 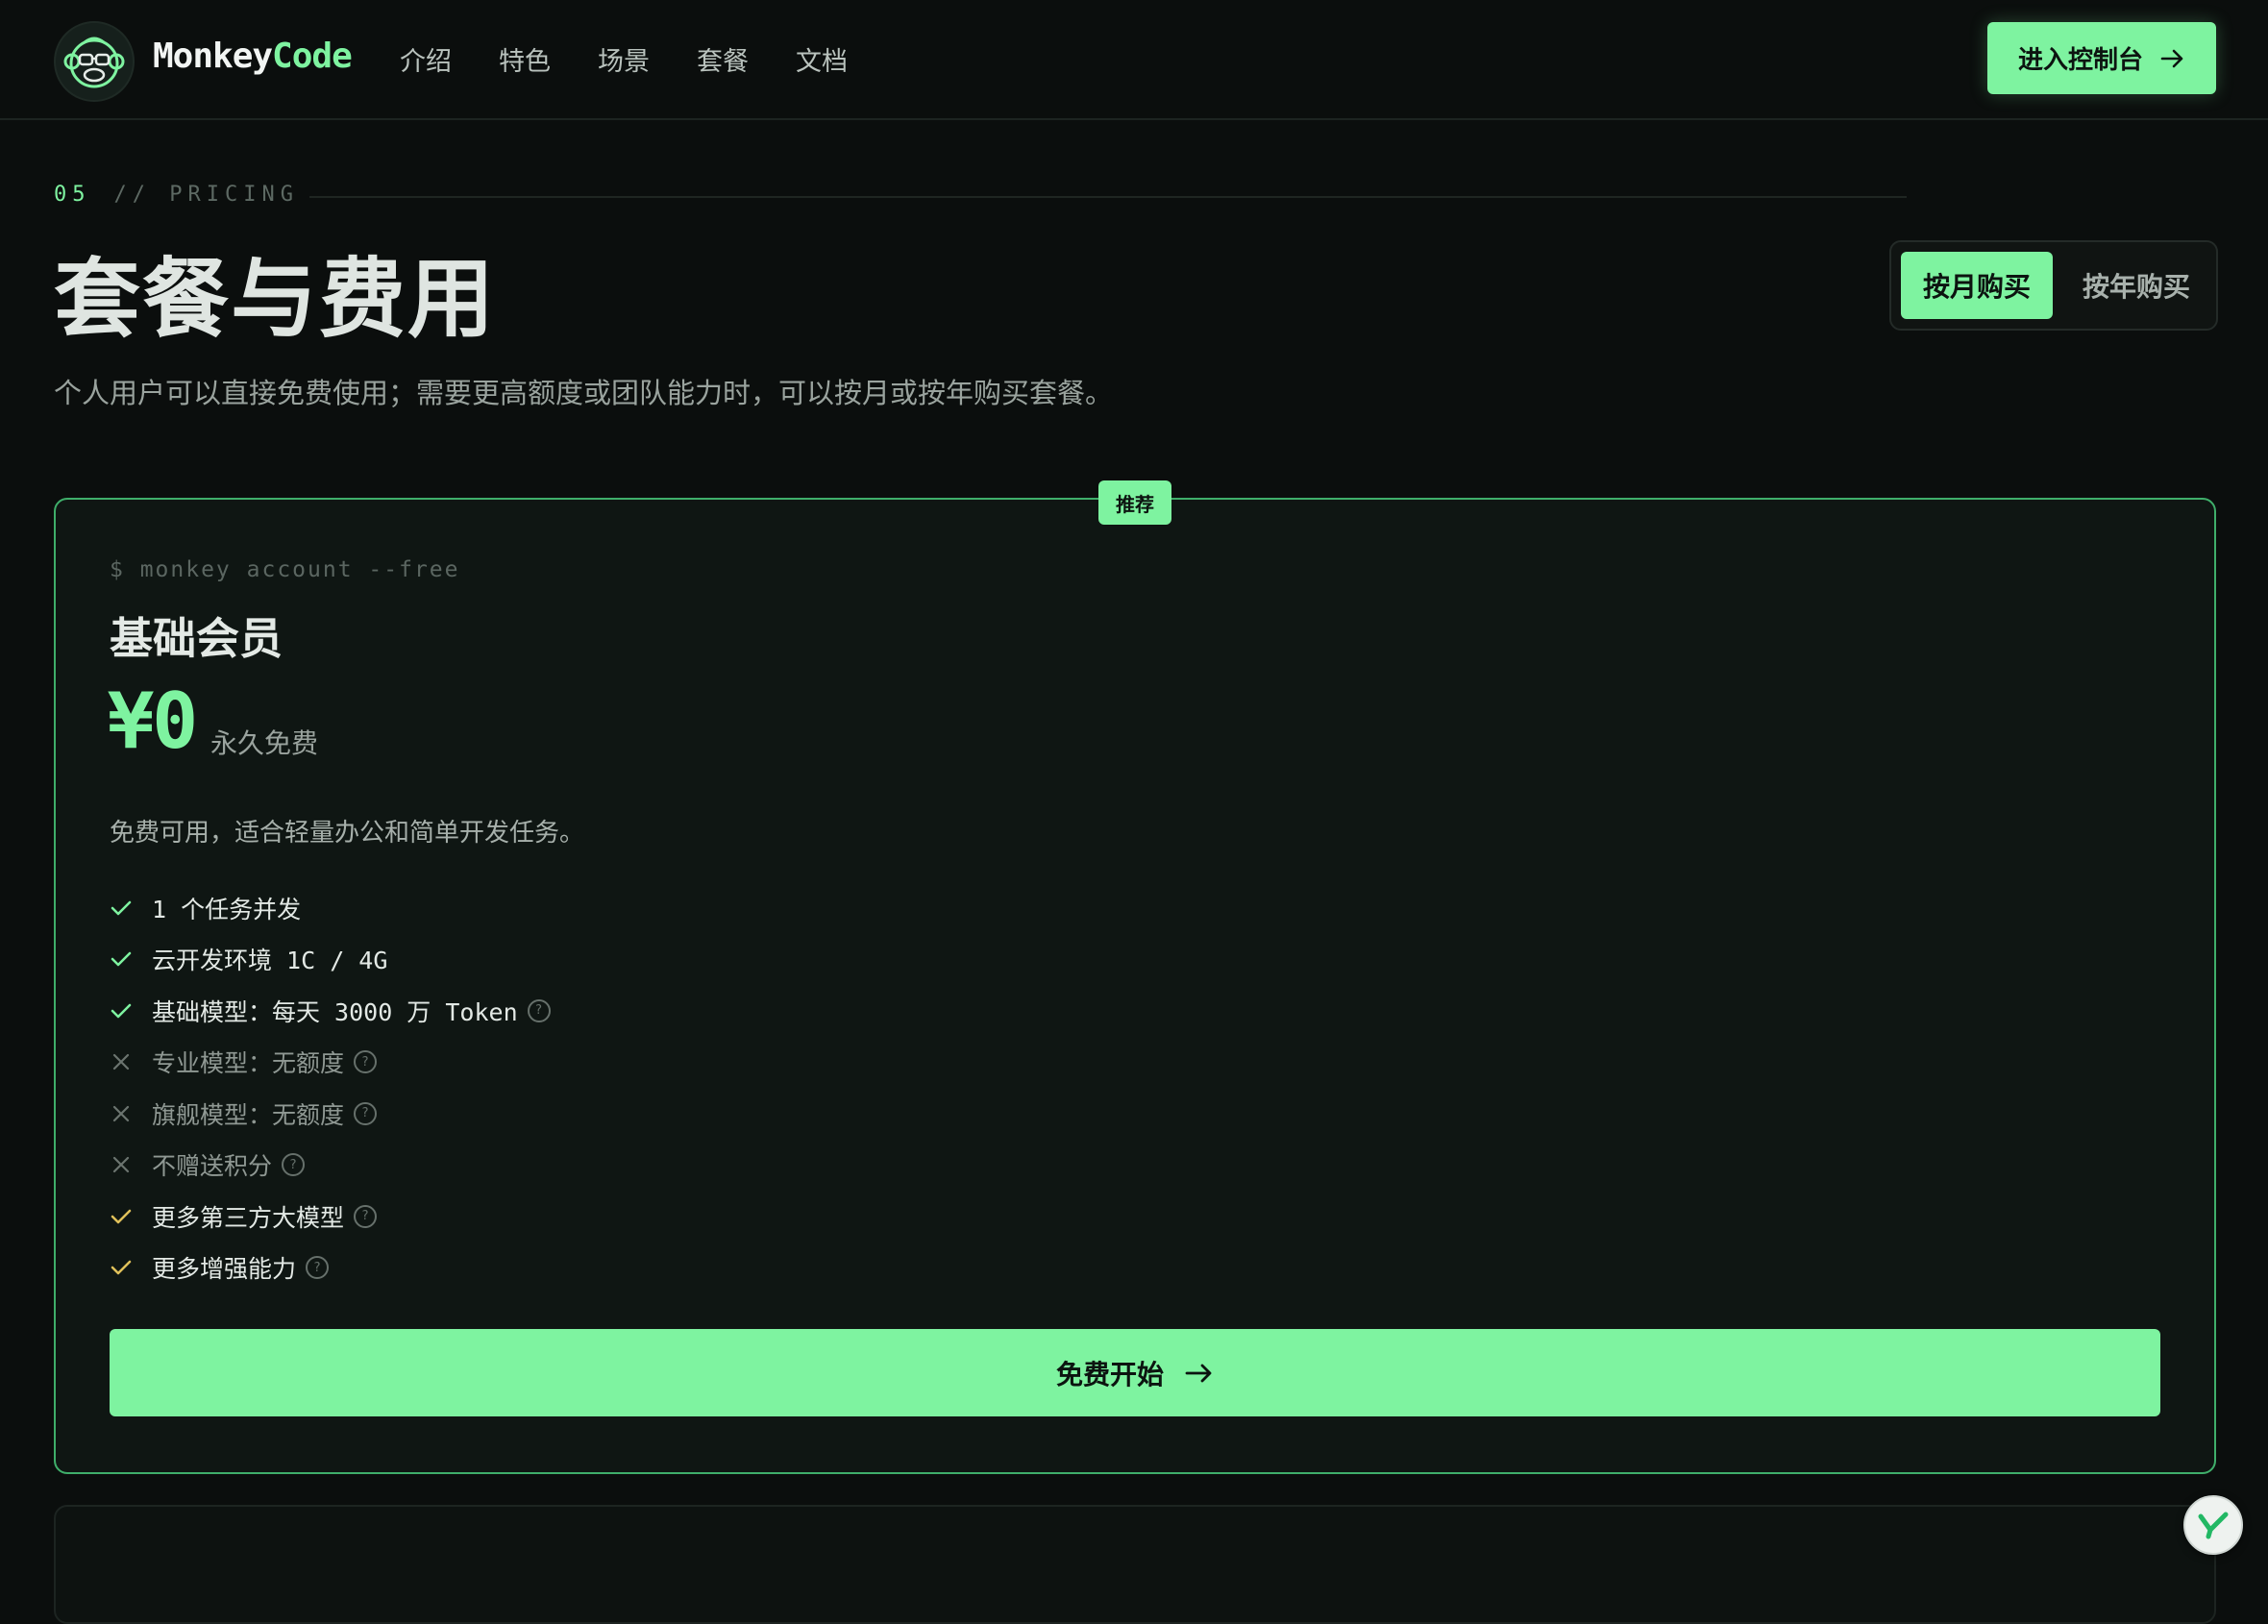 What do you see at coordinates (330, 1166) in the screenshot?
I see `feature-item: 不赠送积分 ?` at bounding box center [330, 1166].